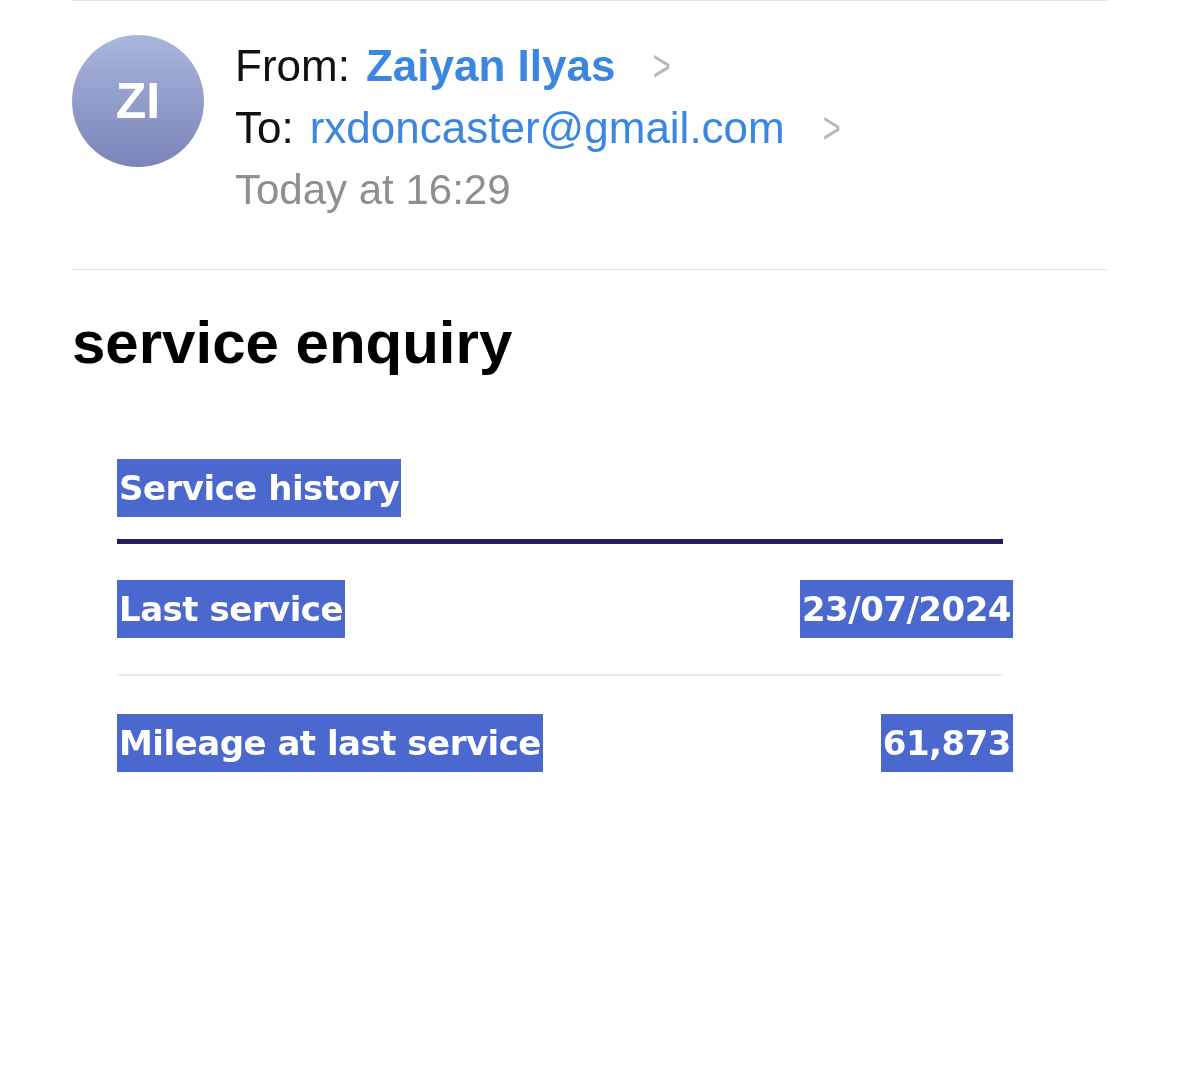 The image size is (1179, 1076). I want to click on subject-title: service enquiry, so click(293, 342).